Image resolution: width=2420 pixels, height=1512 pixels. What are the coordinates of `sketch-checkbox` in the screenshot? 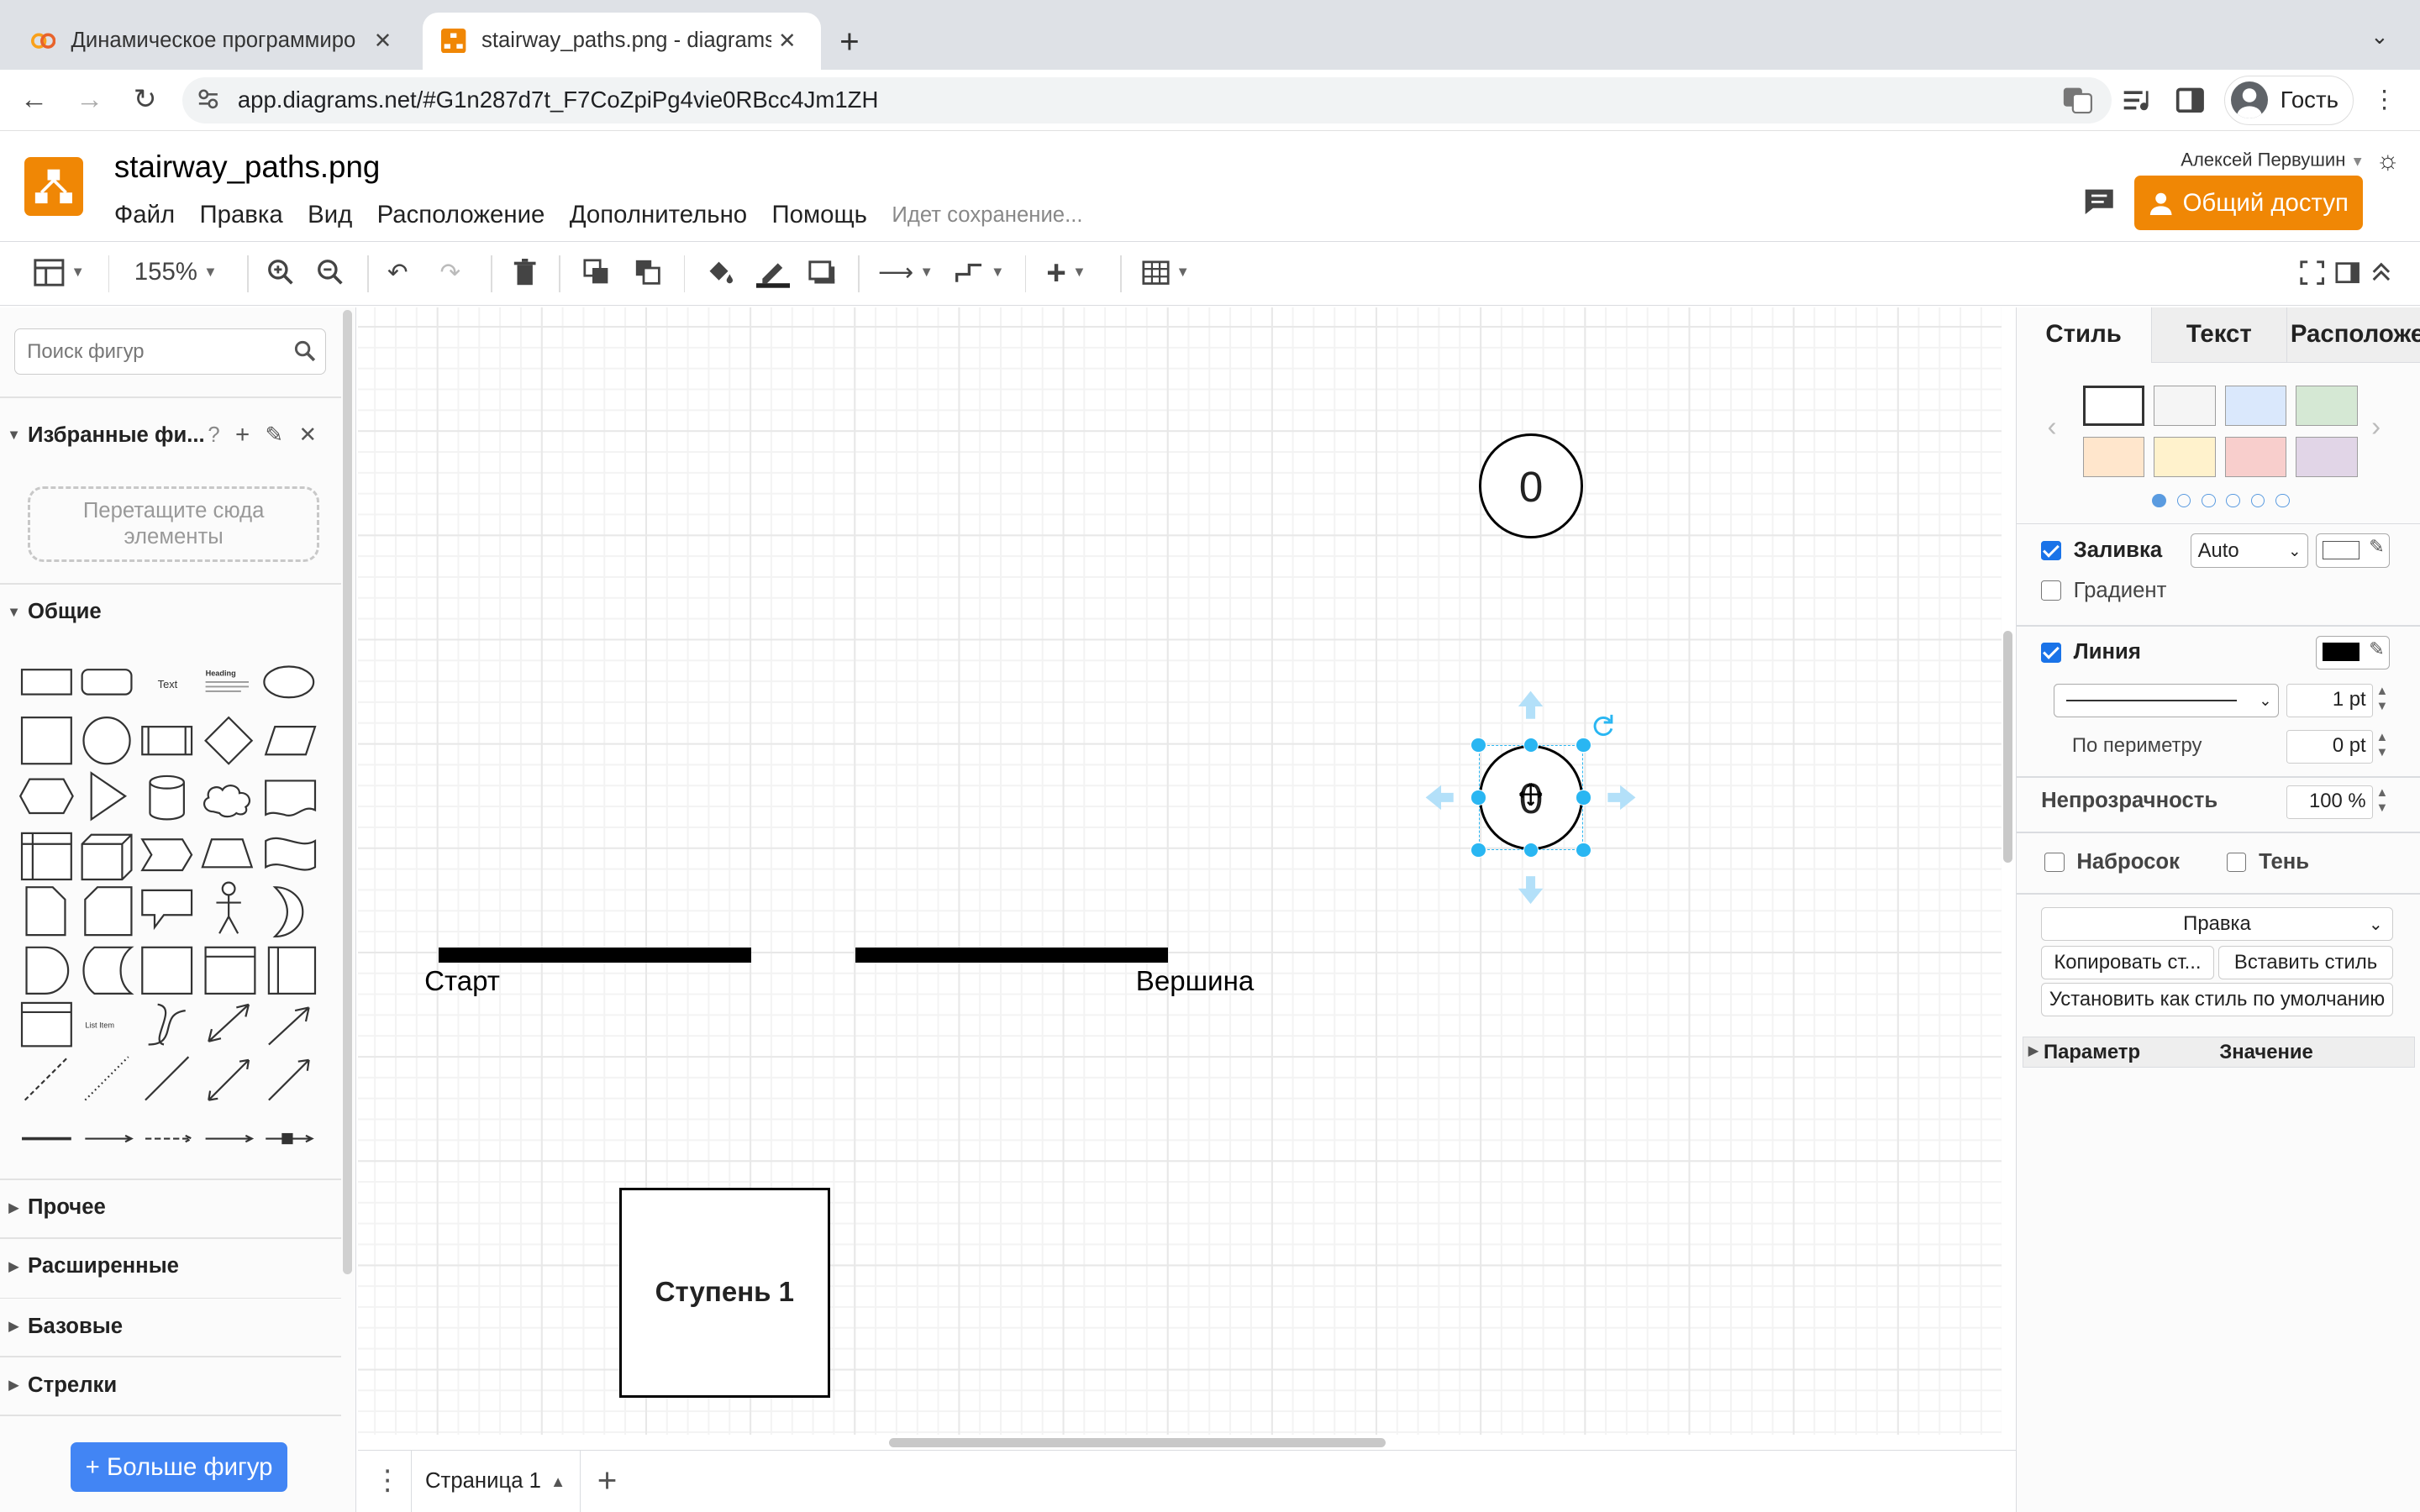 It's located at (2054, 862).